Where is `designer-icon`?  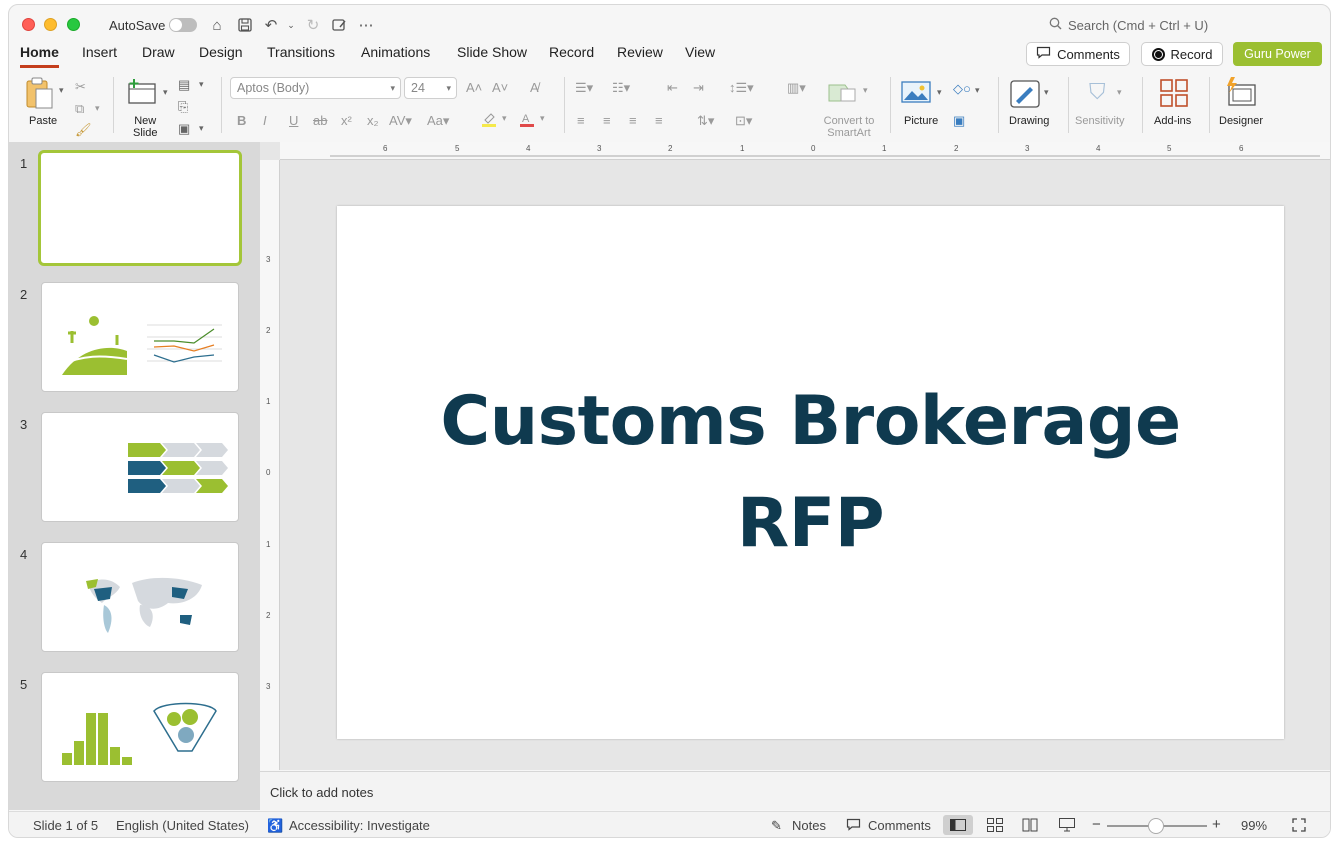 designer-icon is located at coordinates (1241, 93).